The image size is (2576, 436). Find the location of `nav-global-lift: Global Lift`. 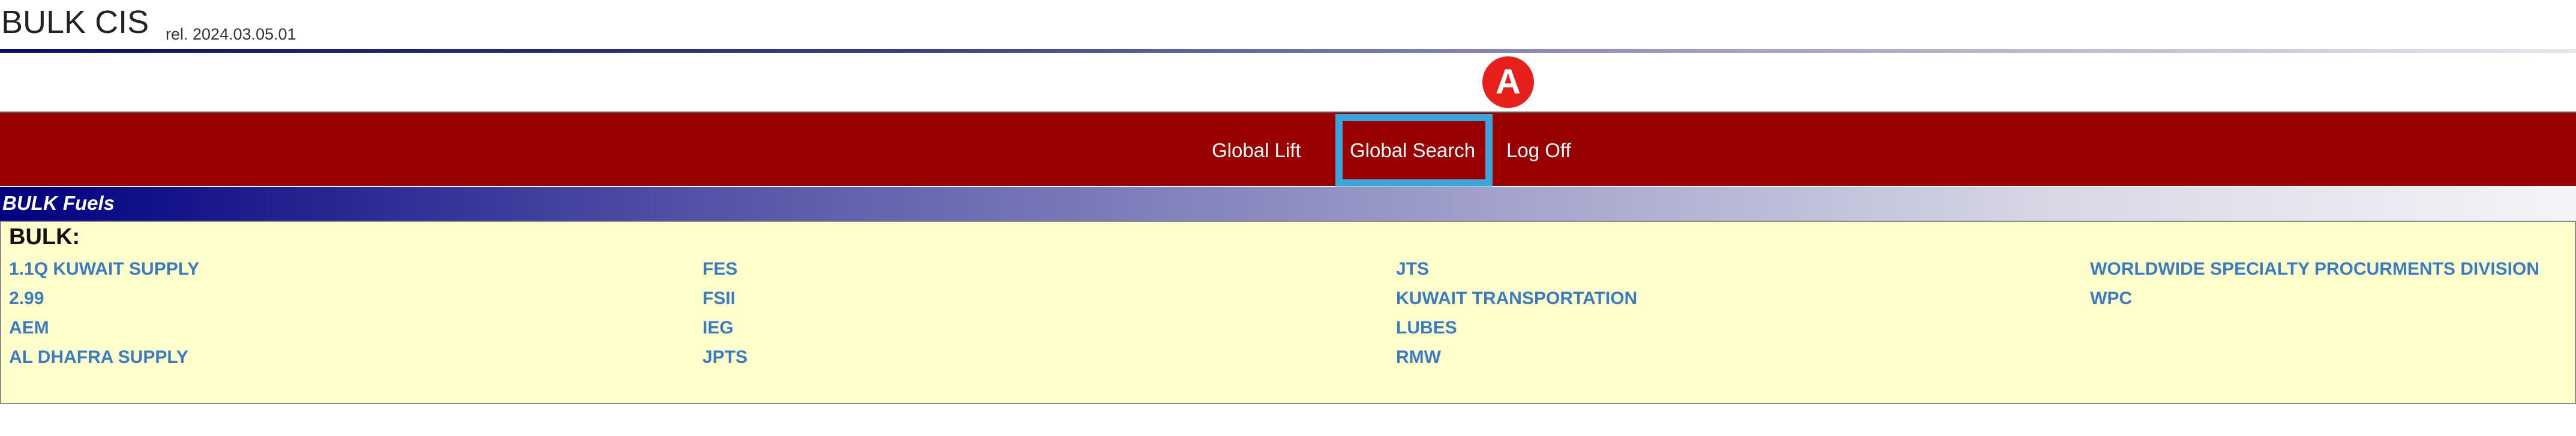

nav-global-lift: Global Lift is located at coordinates (1256, 150).